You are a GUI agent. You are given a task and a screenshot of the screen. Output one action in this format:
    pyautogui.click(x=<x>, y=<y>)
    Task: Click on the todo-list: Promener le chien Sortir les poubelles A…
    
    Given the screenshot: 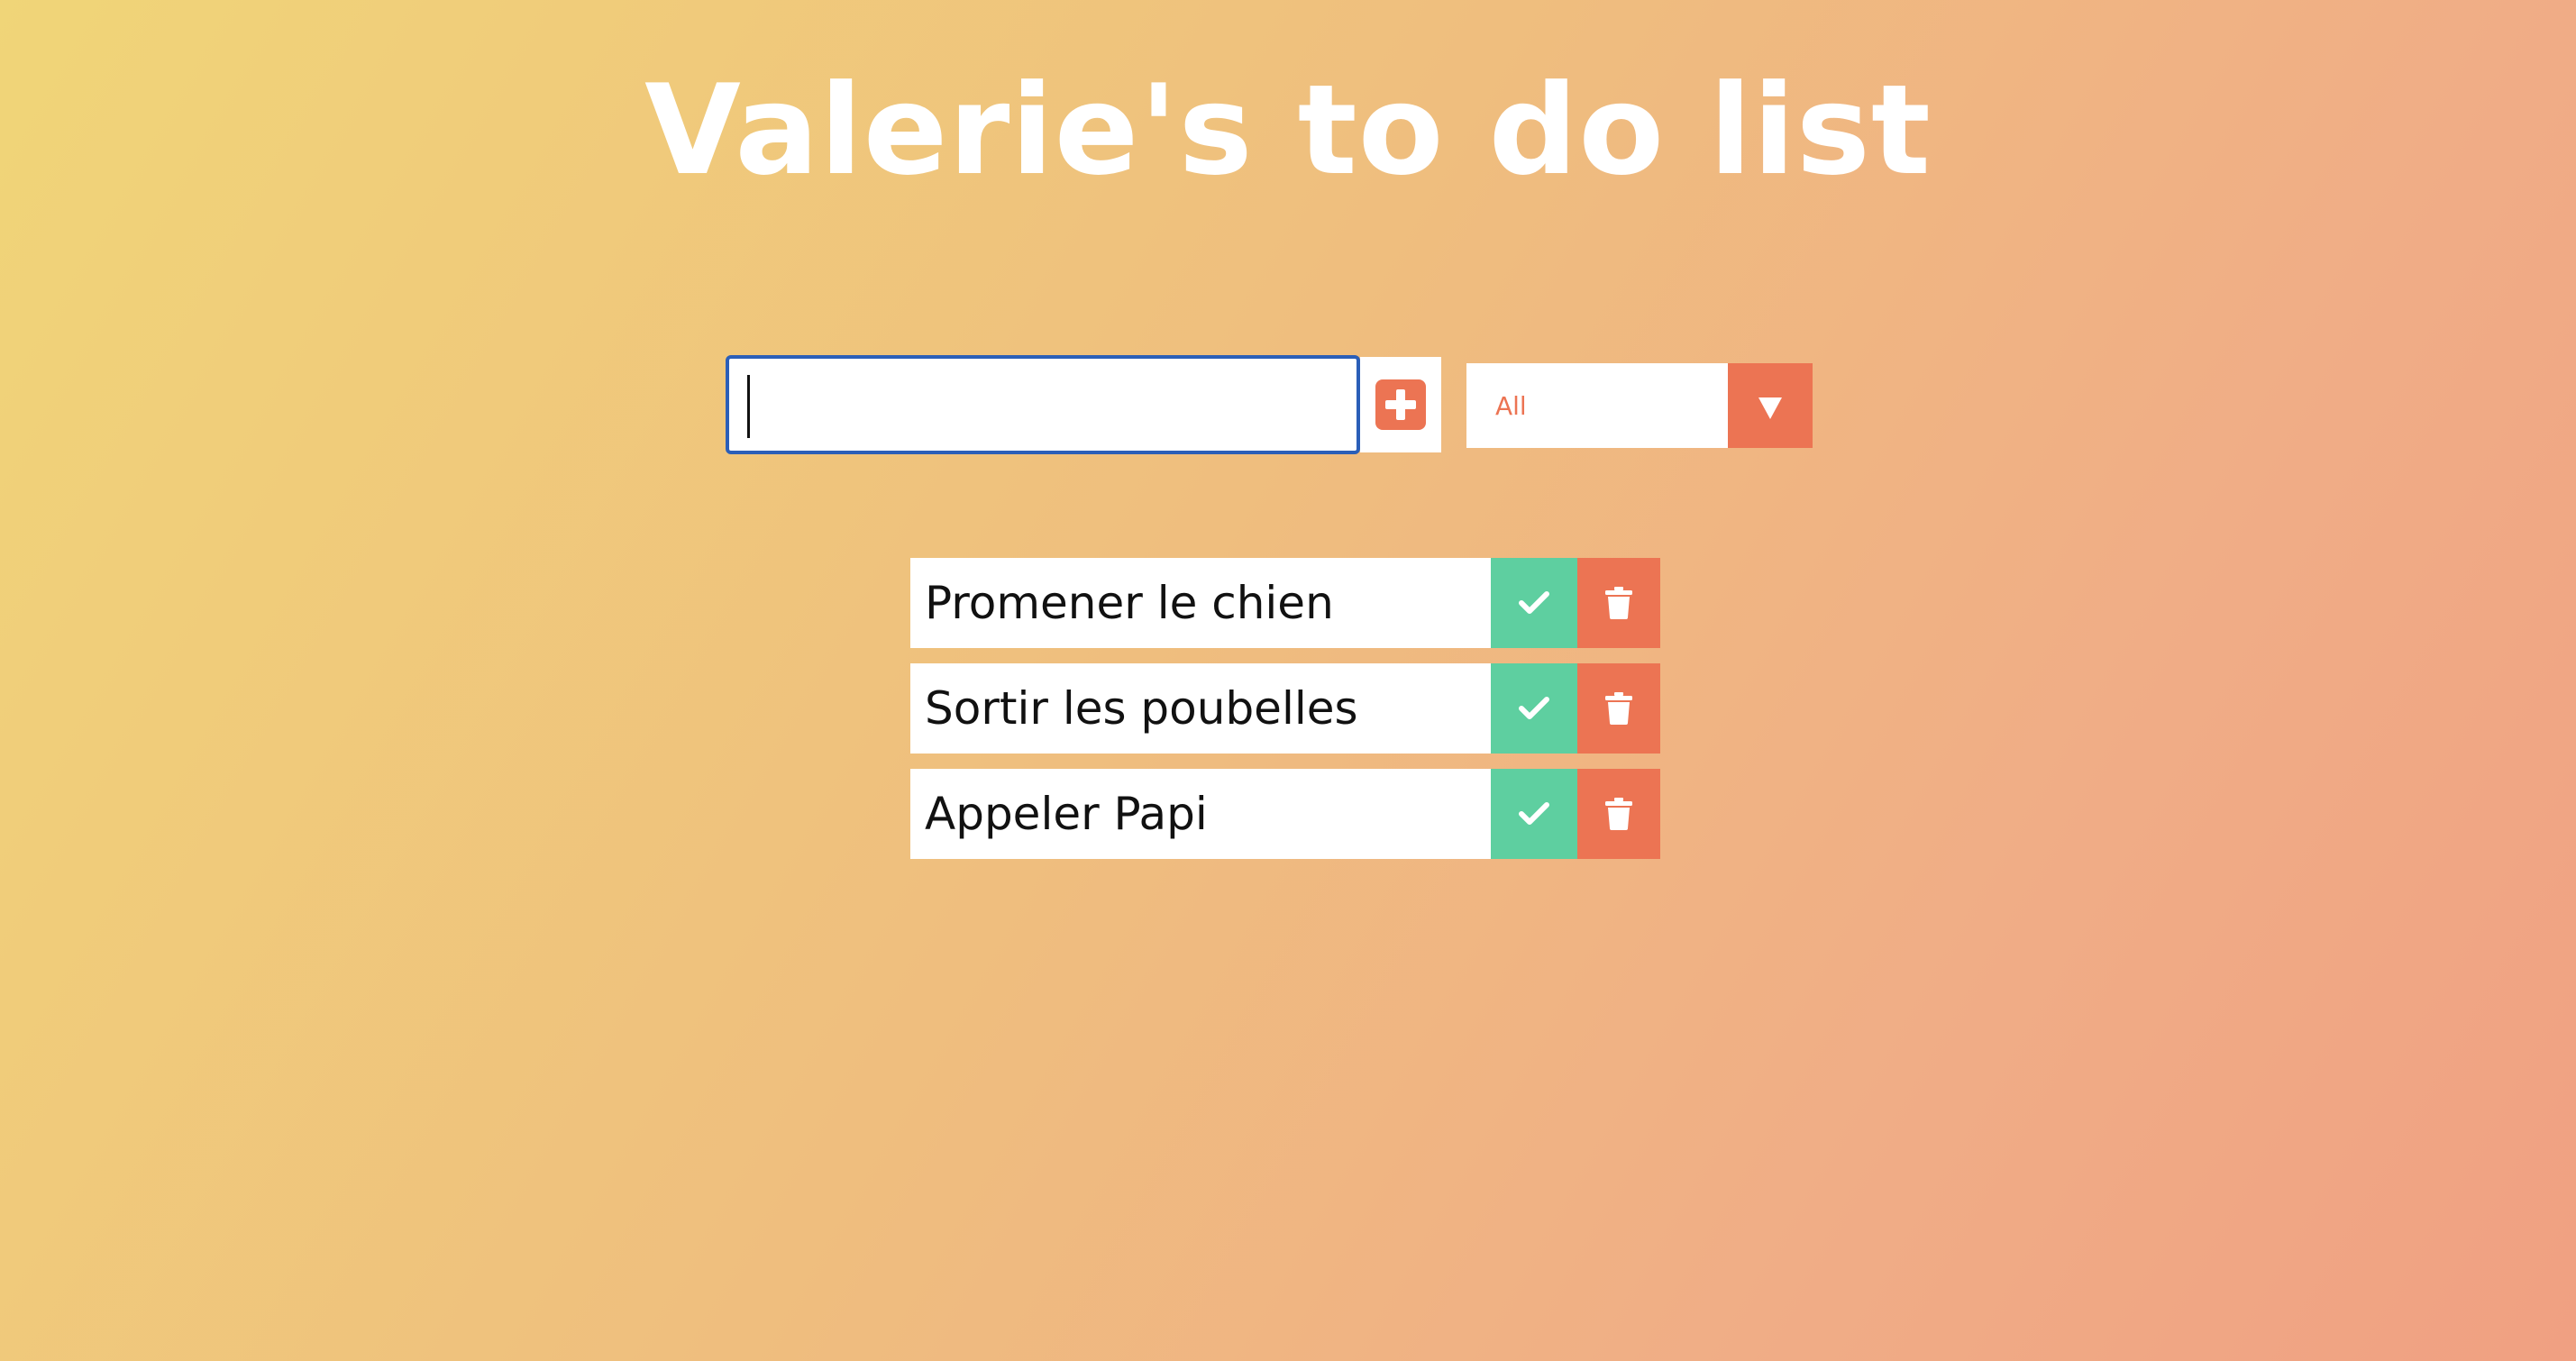 What is the action you would take?
    pyautogui.click(x=1285, y=716)
    